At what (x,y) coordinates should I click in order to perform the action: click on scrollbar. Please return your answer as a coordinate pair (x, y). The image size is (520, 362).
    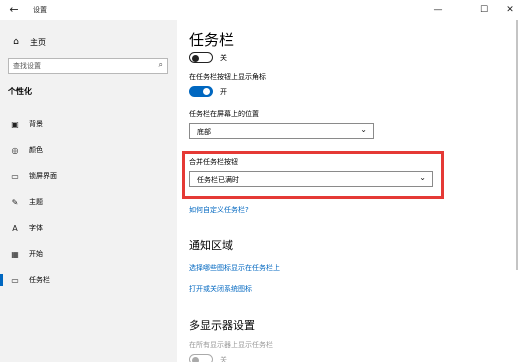
    Looking at the image, I should click on (517, 191).